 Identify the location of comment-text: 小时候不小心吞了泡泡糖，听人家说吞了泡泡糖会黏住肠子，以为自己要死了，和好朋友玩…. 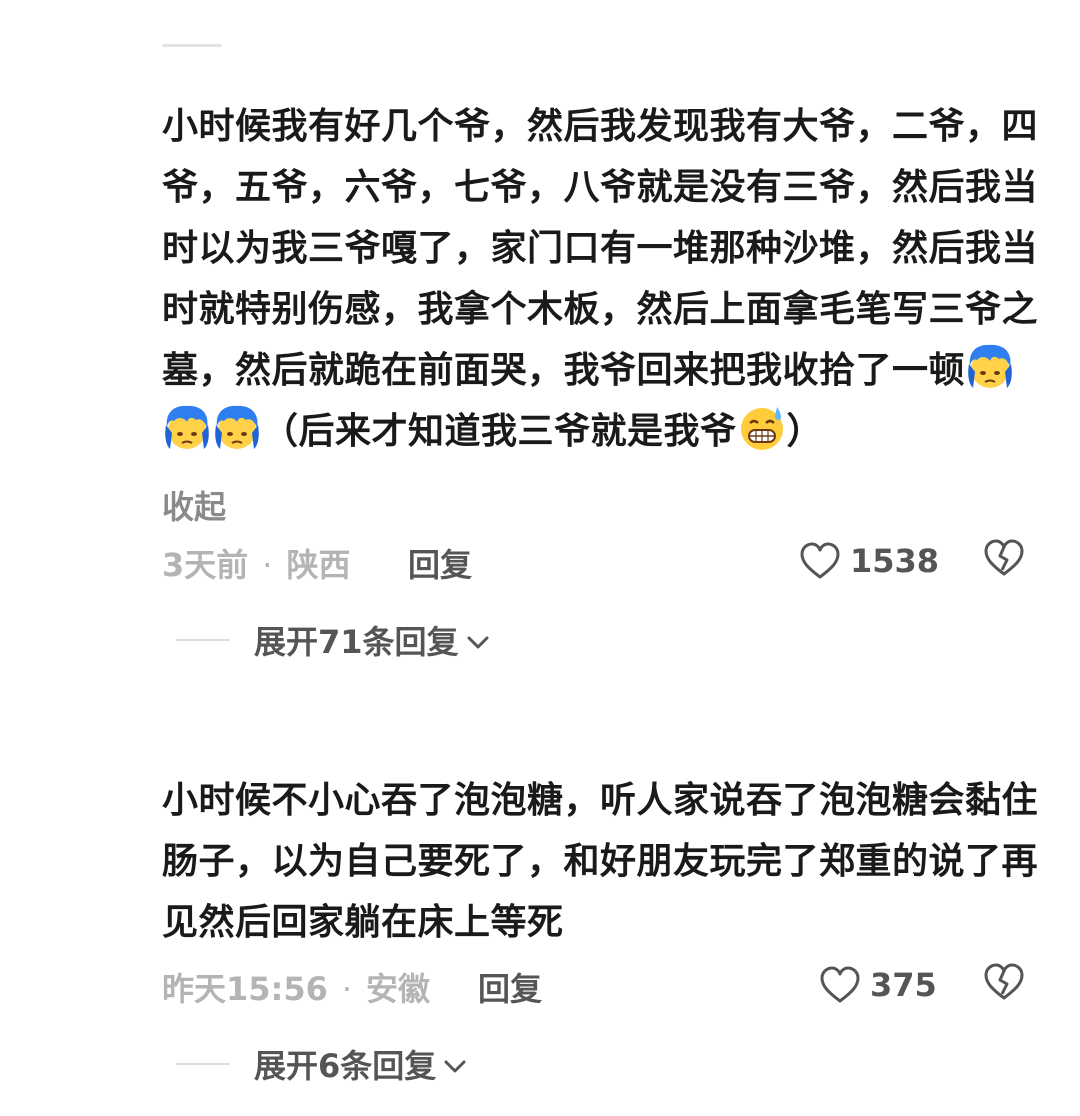
(600, 861).